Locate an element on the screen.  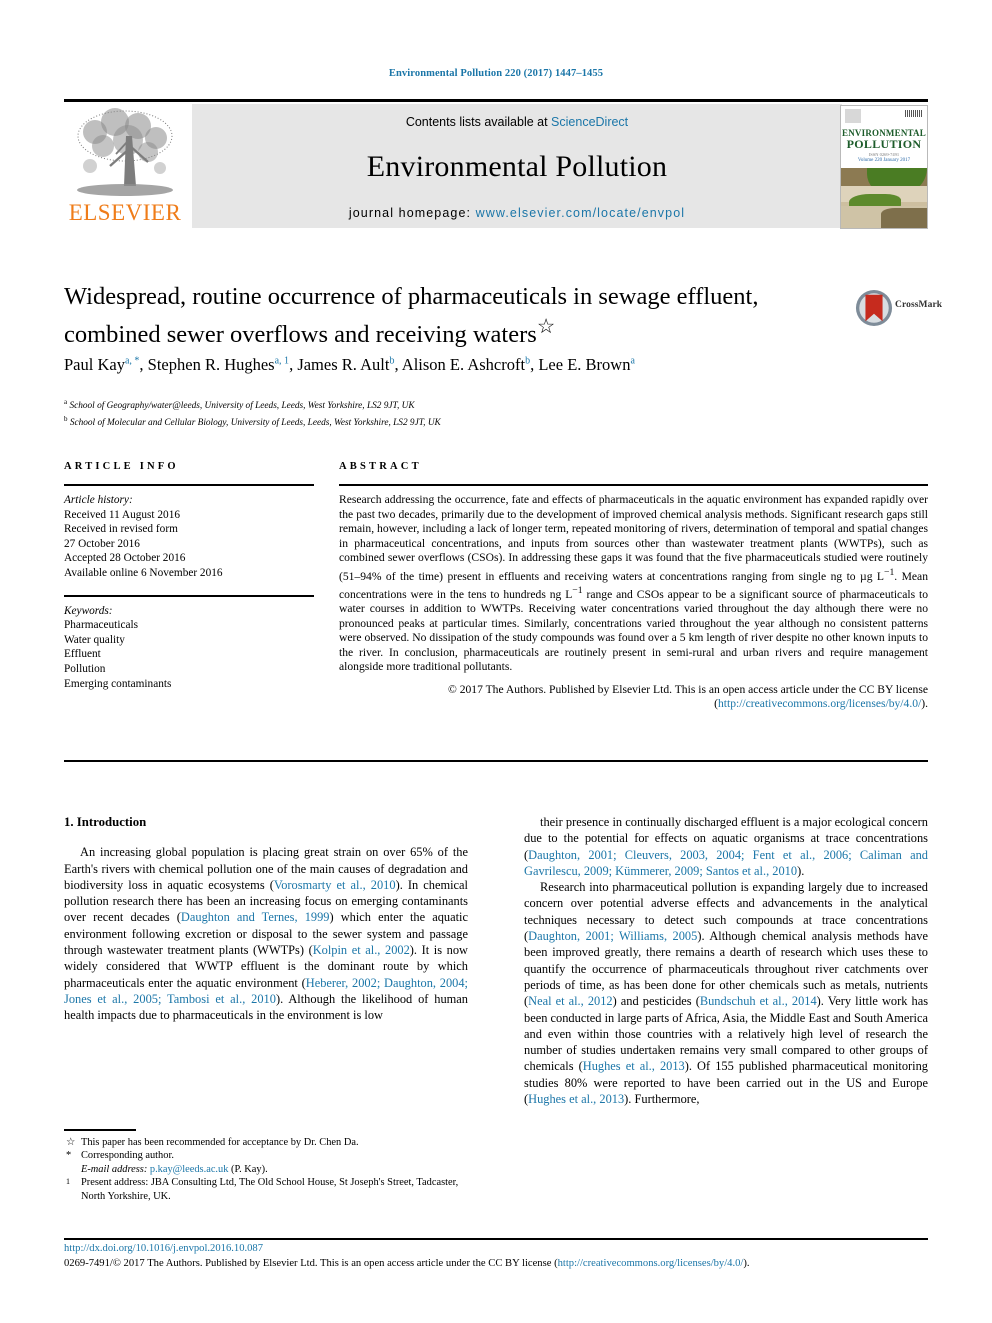
abstract-heading: ABSTRACT is located at coordinates (380, 466).